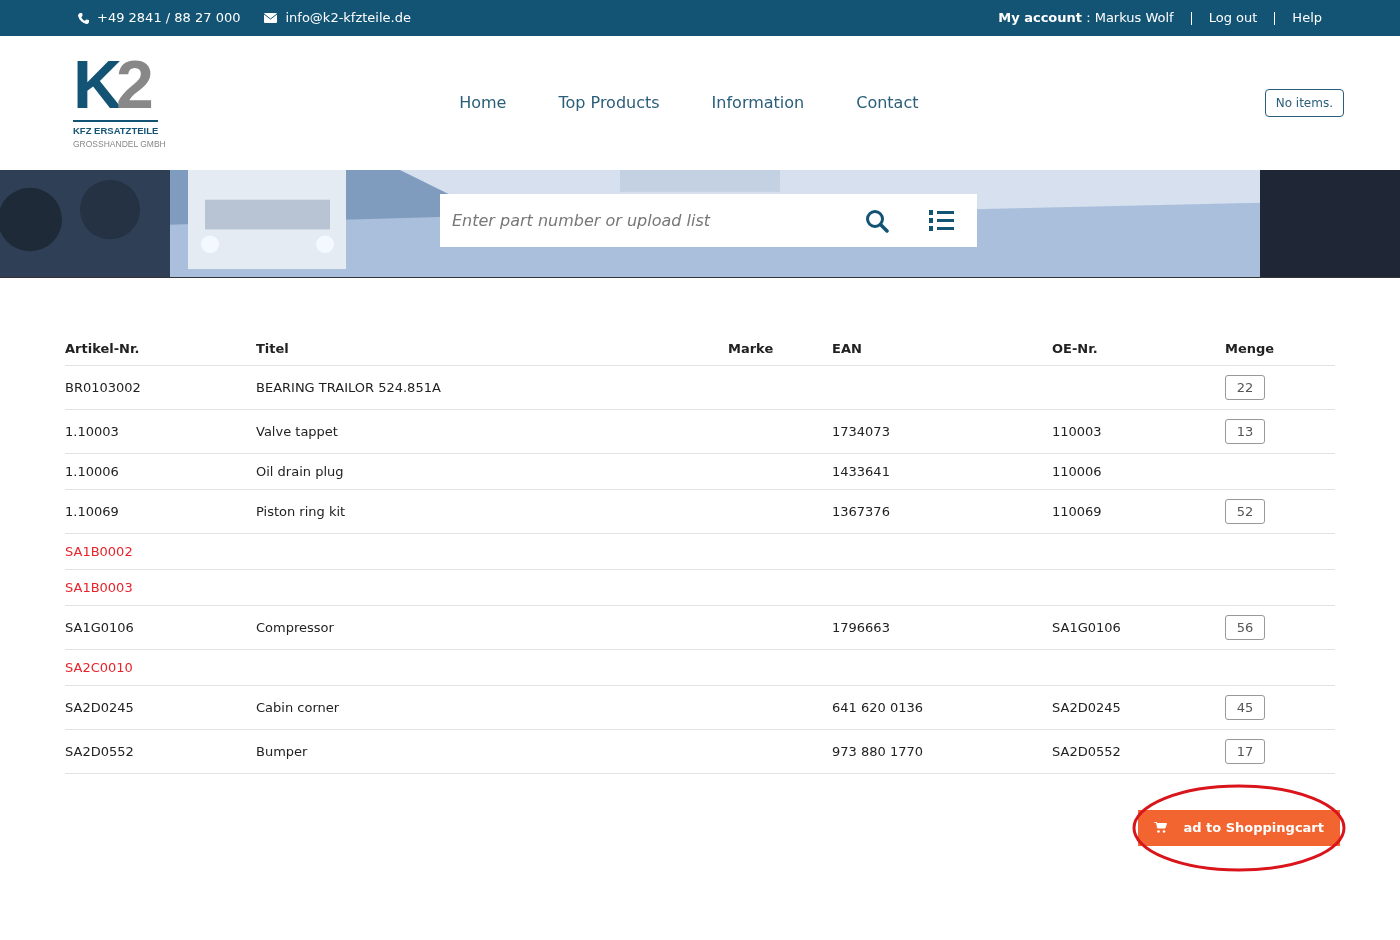 The image size is (1400, 940). What do you see at coordinates (609, 103) in the screenshot?
I see `nav-link: Top Products` at bounding box center [609, 103].